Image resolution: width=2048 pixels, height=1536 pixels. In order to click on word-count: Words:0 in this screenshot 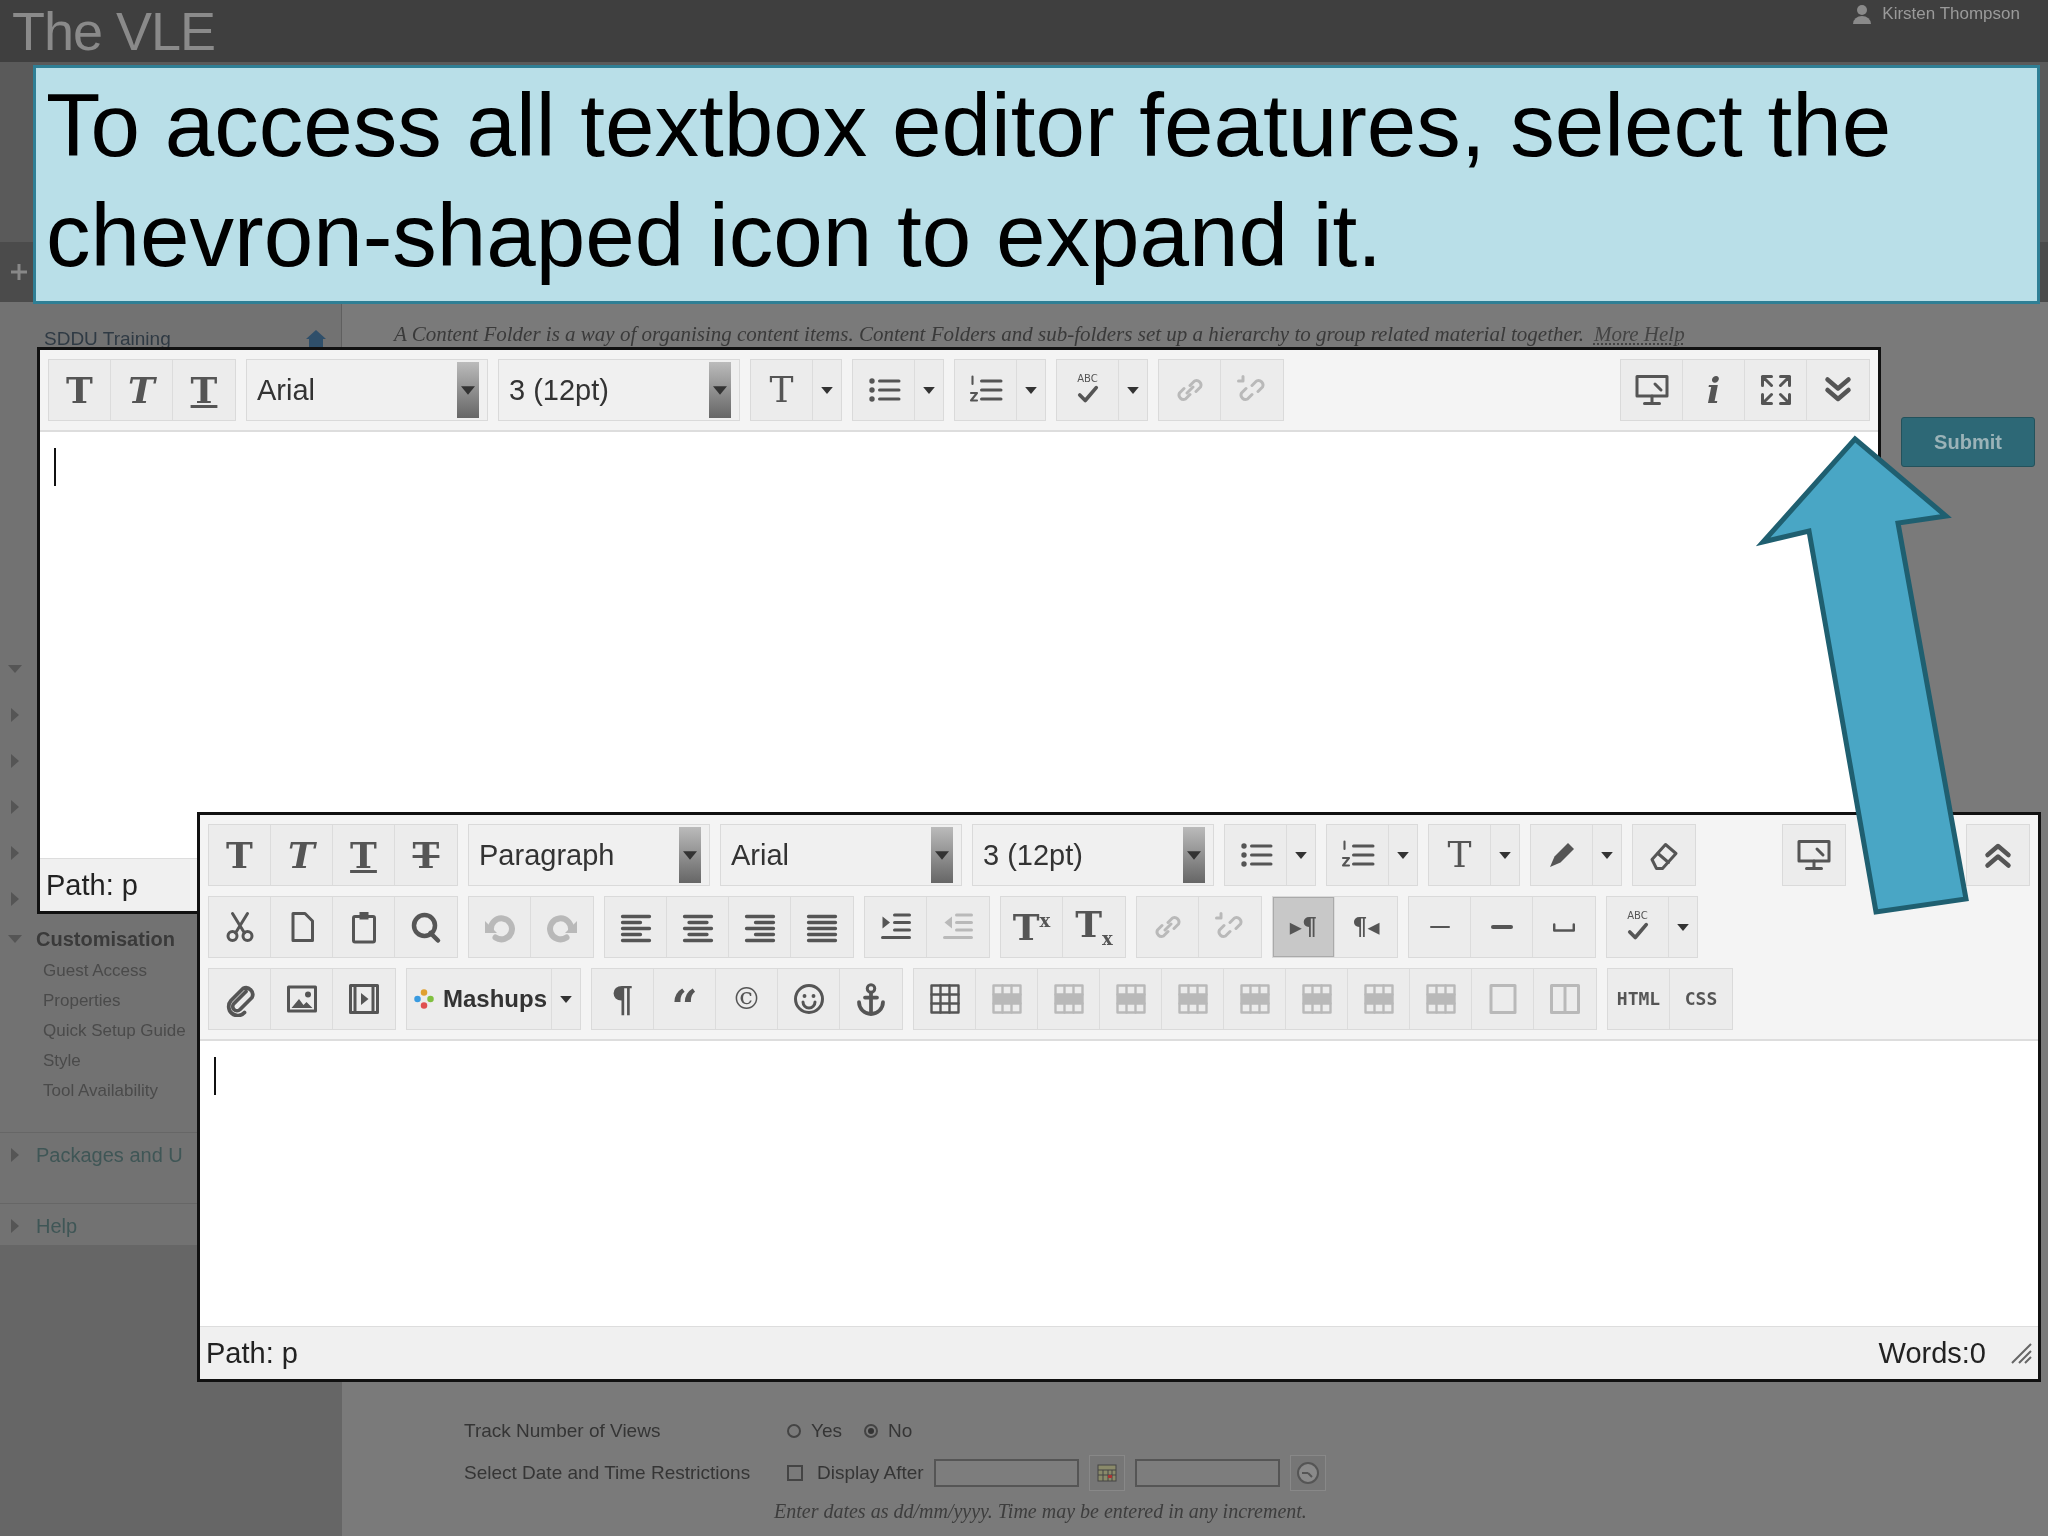, I will do `click(1932, 1353)`.